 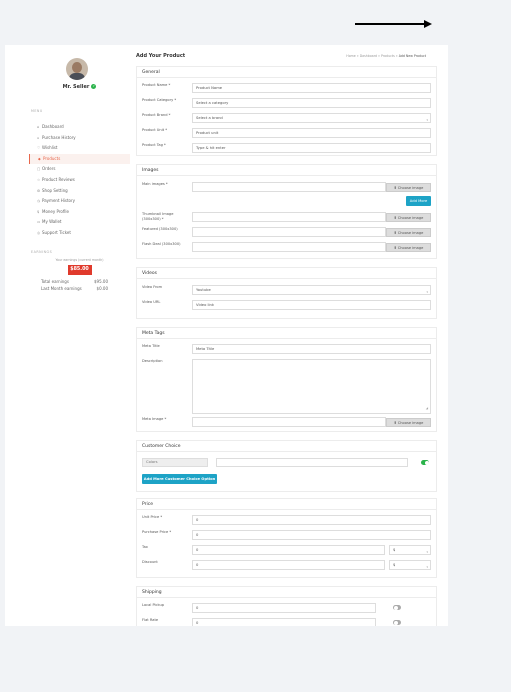 I want to click on breadcrumb-dashboard: Dashboard, so click(x=368, y=56).